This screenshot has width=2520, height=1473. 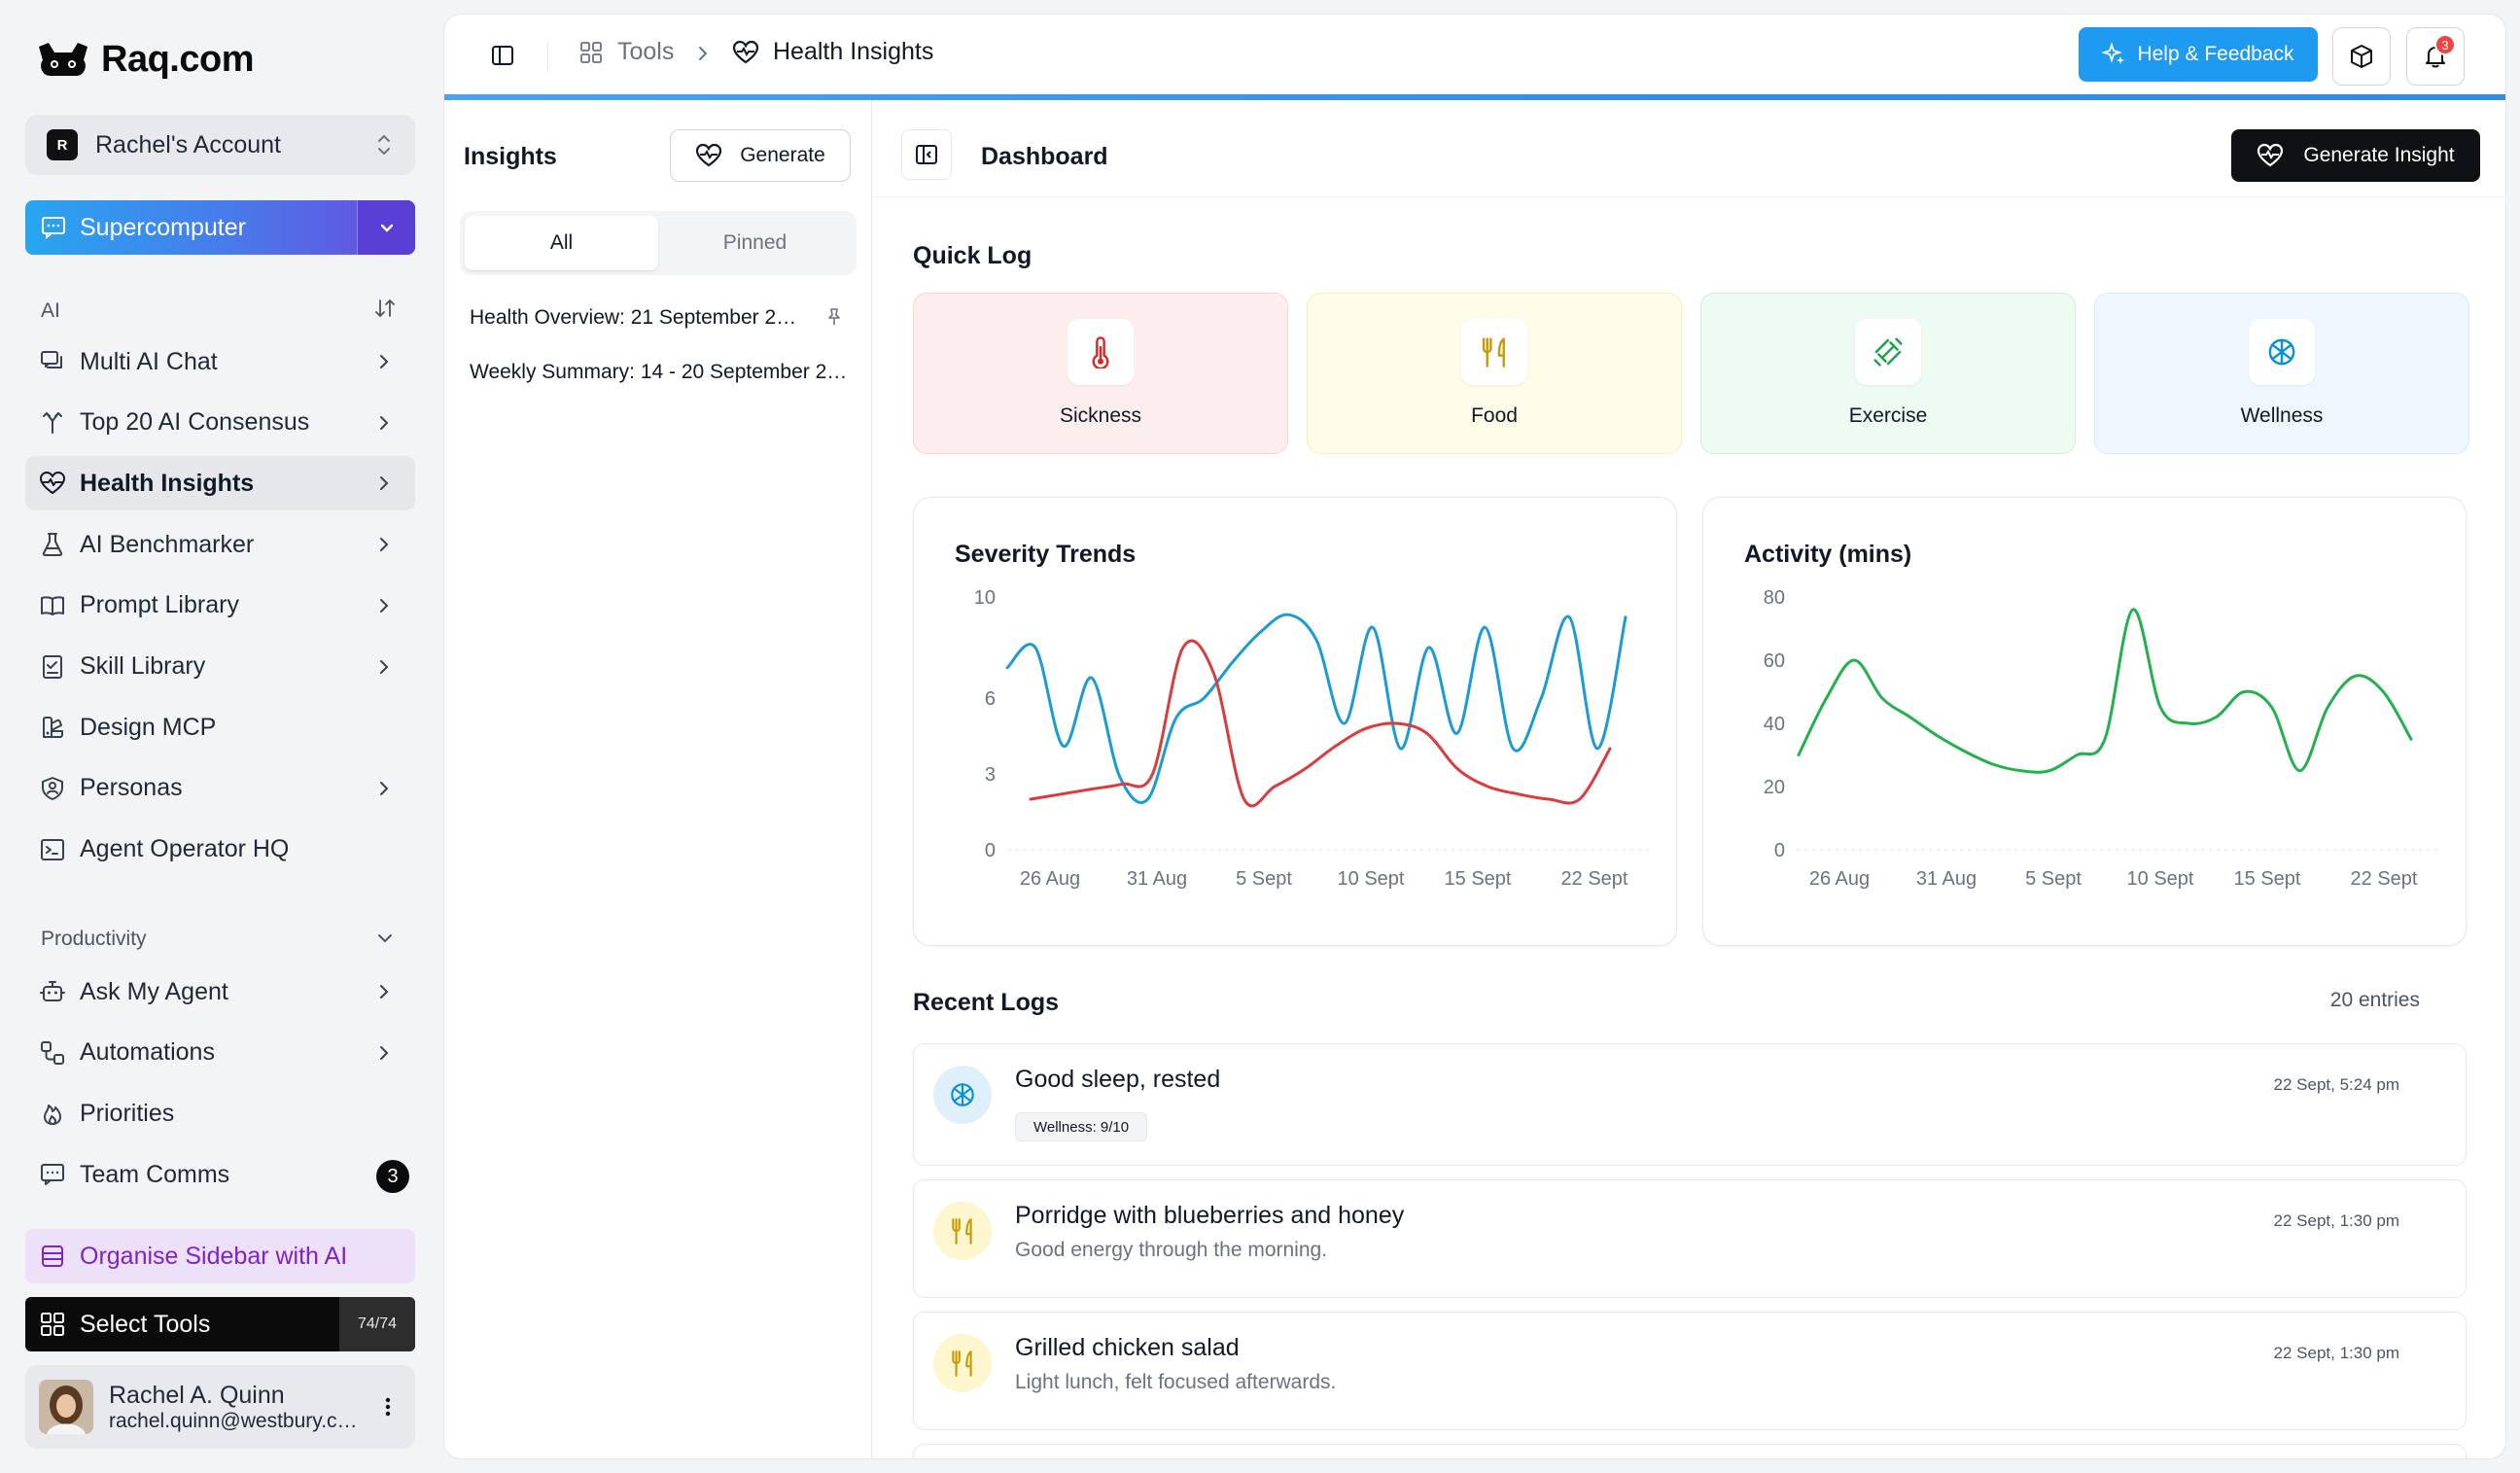 I want to click on sidebar-item-label: Top 20 AI Consensus, so click(x=195, y=422).